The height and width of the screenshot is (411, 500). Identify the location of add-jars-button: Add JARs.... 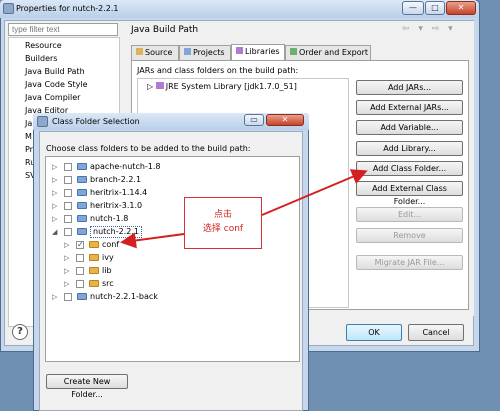
(409, 87).